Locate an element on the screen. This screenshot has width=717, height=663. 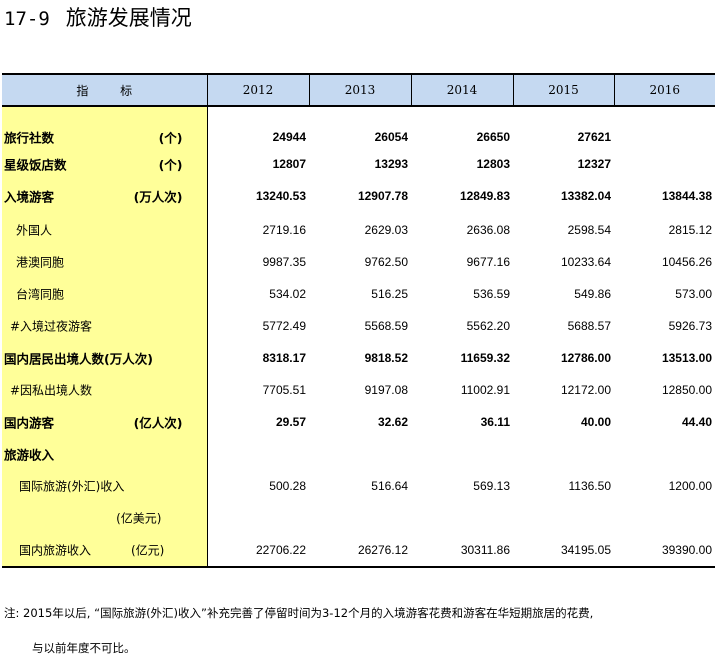
cell-2012: 12807 is located at coordinates (289, 163).